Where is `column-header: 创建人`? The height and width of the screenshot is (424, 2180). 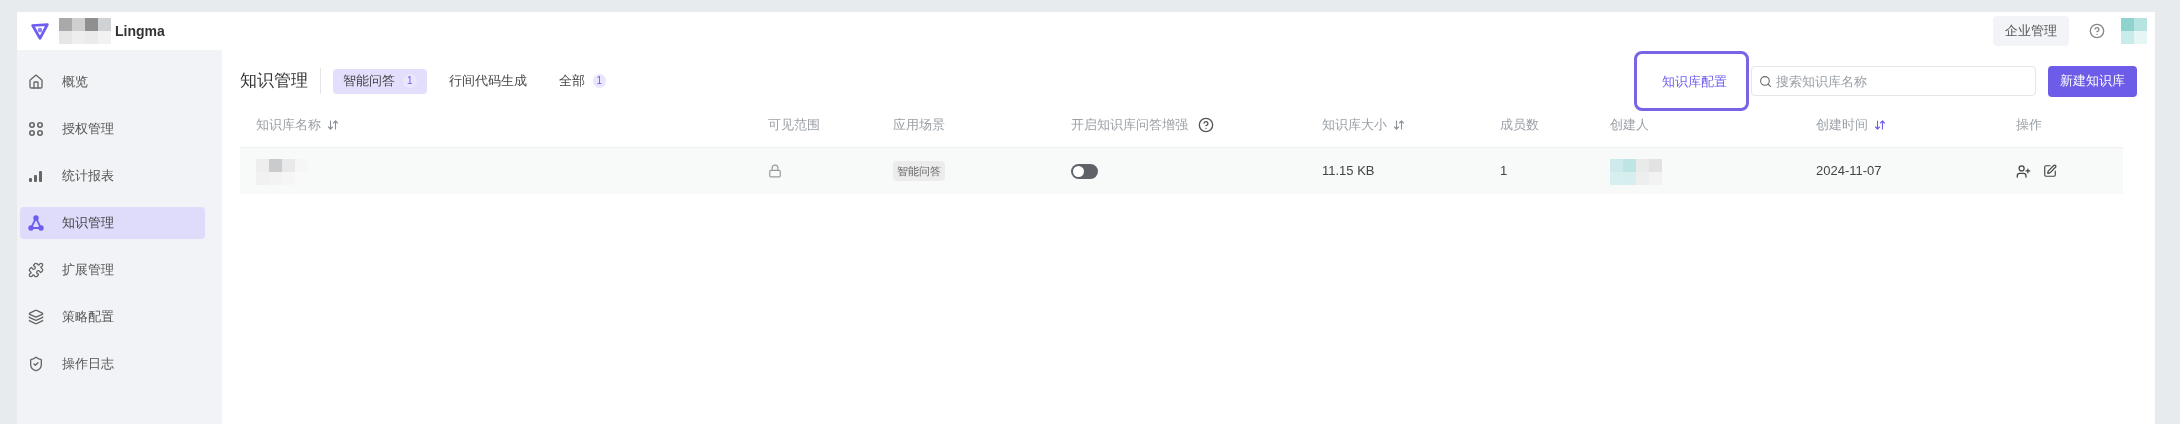
column-header: 创建人 is located at coordinates (1629, 125).